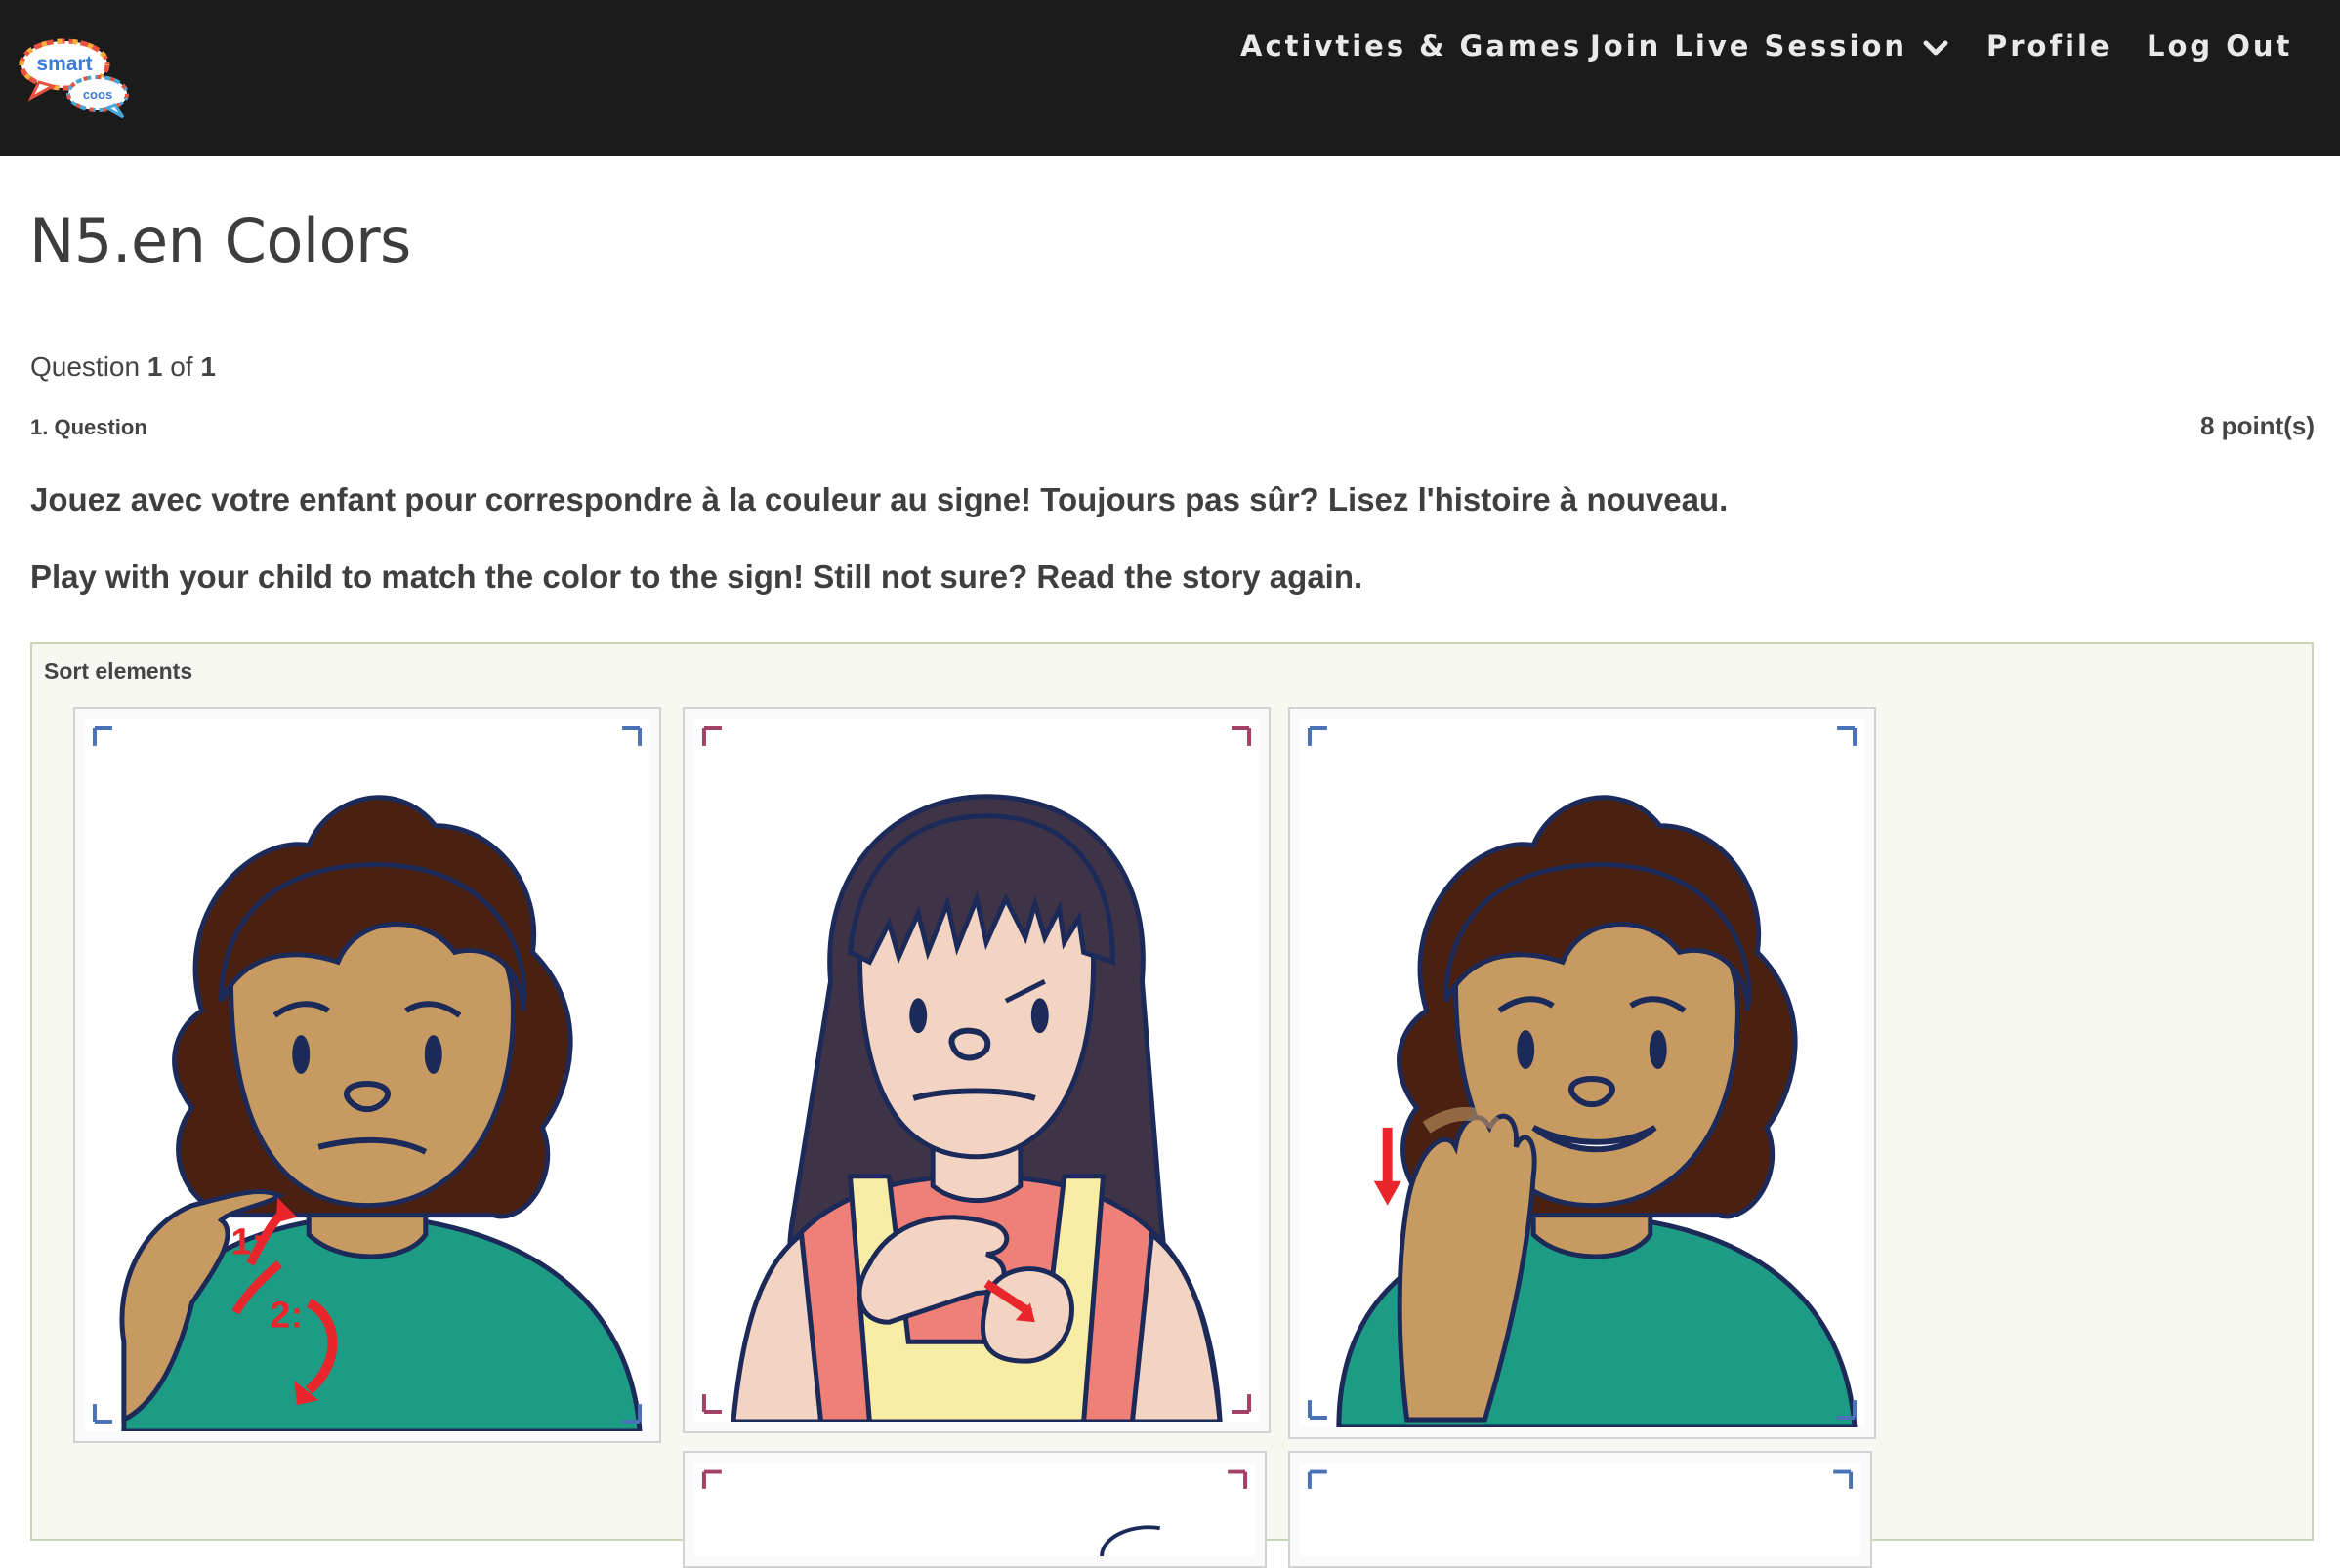 The image size is (2340, 1568). I want to click on logo-text-coos: coos, so click(97, 94).